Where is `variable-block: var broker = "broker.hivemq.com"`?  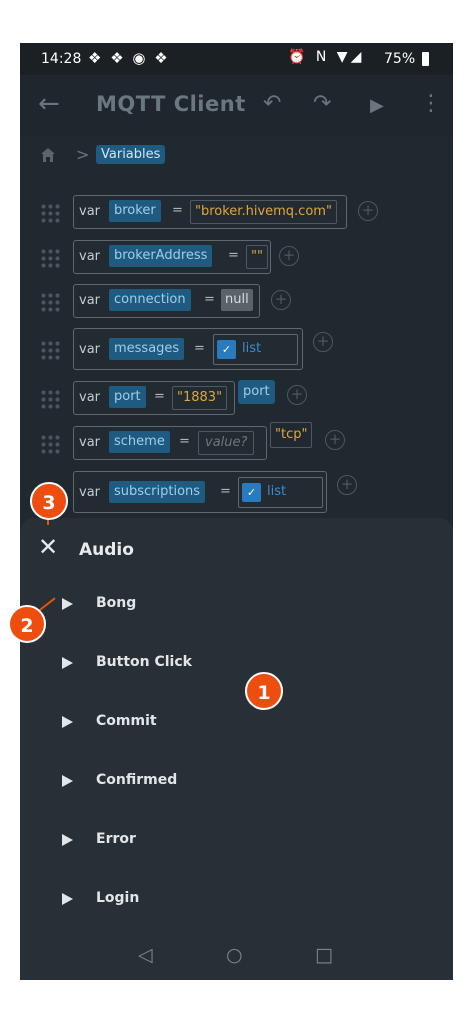 variable-block: var broker = "broker.hivemq.com" is located at coordinates (210, 212).